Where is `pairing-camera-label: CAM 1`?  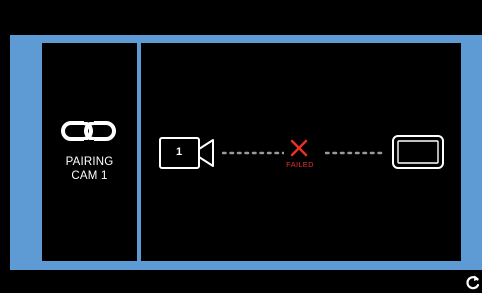
pairing-camera-label: CAM 1 is located at coordinates (89, 176).